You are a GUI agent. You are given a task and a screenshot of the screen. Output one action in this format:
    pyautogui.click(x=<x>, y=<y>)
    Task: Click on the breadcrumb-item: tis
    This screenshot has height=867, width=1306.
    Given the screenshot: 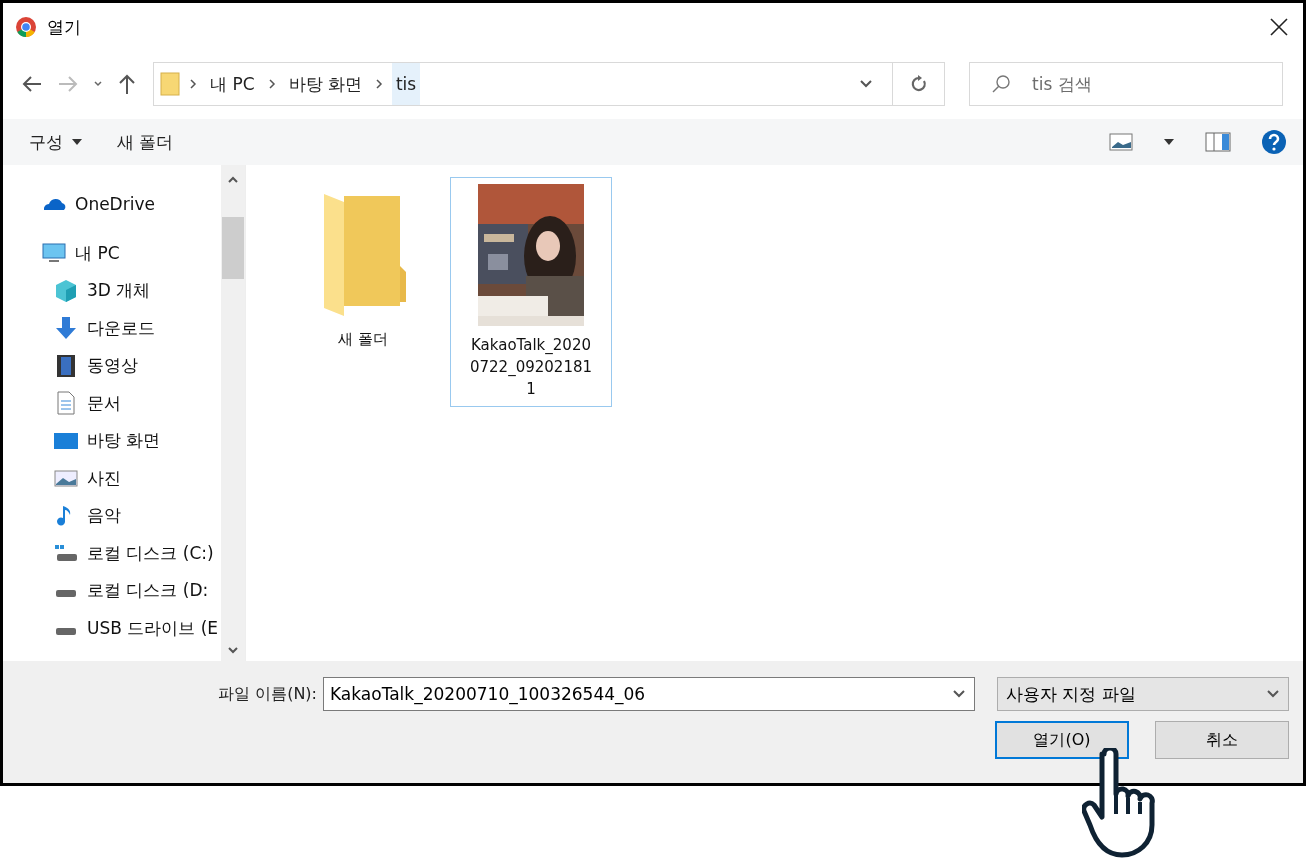 What is the action you would take?
    pyautogui.click(x=406, y=84)
    